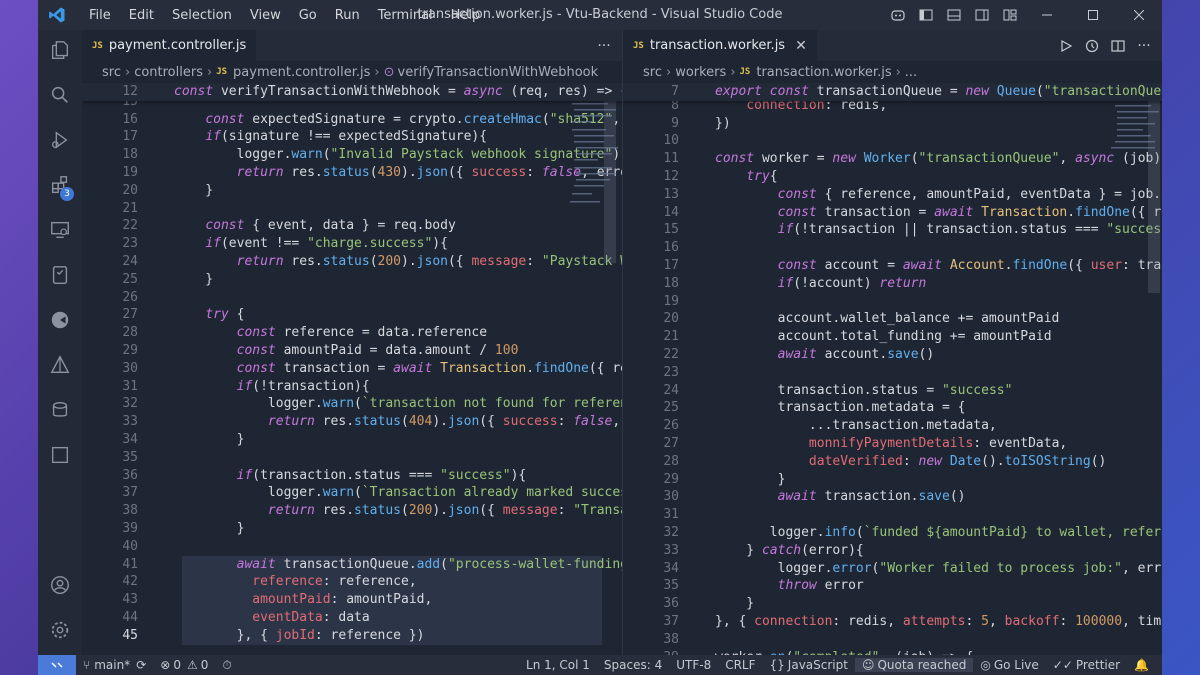 Image resolution: width=1200 pixels, height=675 pixels. What do you see at coordinates (330, 226) in the screenshot?
I see `code-text: const { event, data } = req.body` at bounding box center [330, 226].